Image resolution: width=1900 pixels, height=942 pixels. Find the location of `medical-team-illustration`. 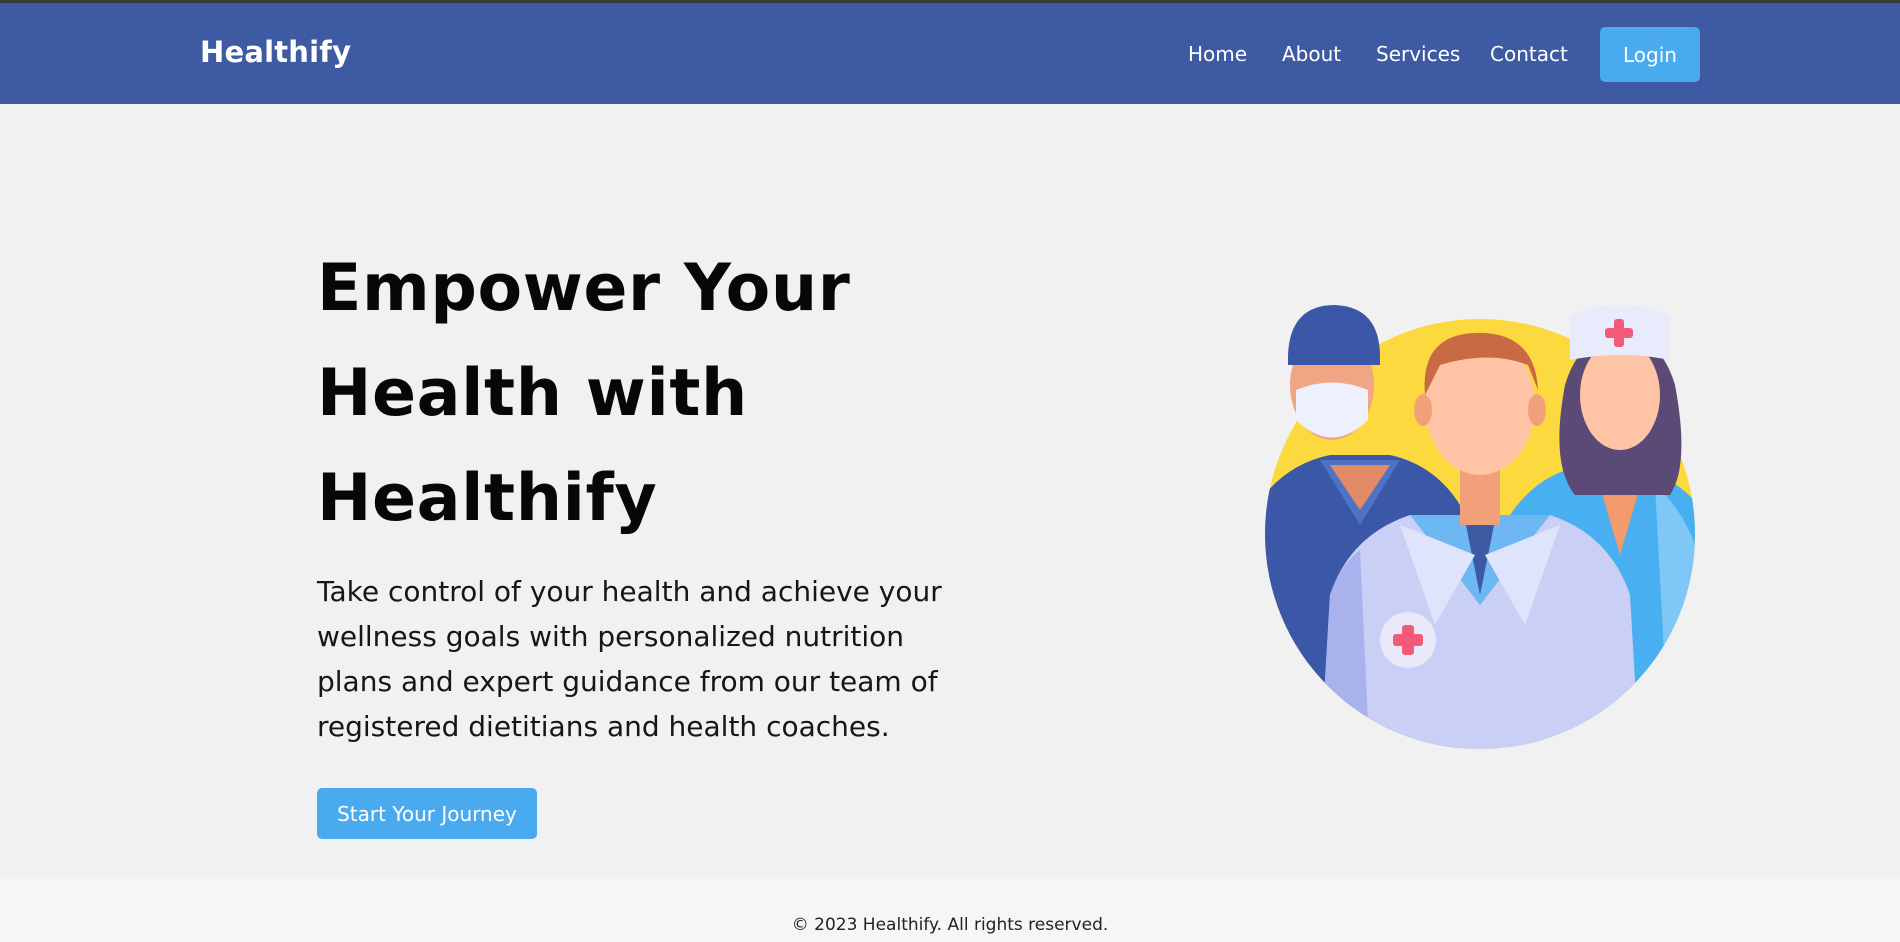

medical-team-illustration is located at coordinates (1485, 525).